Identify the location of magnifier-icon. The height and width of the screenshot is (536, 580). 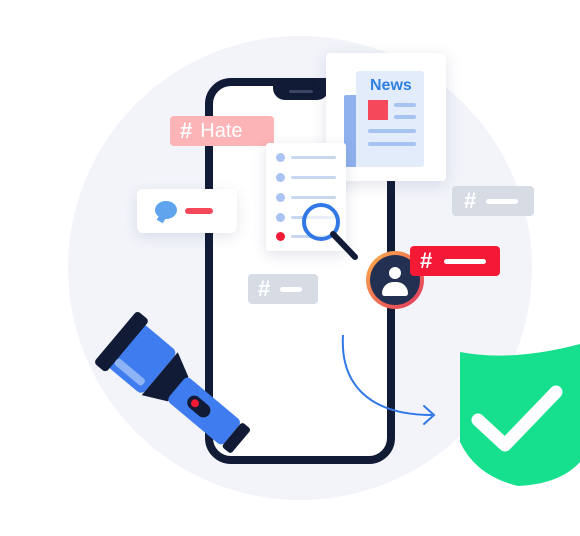
(330, 231).